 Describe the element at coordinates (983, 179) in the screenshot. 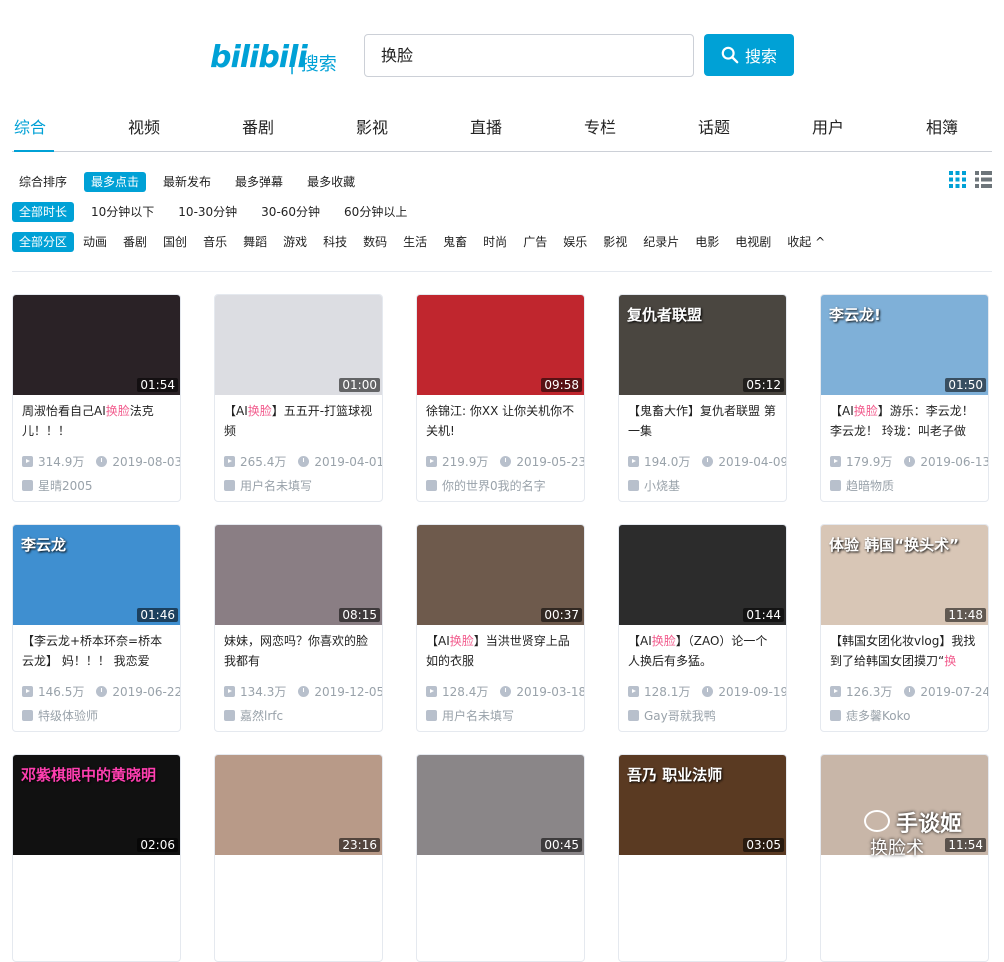

I see `list-view-icon` at that location.